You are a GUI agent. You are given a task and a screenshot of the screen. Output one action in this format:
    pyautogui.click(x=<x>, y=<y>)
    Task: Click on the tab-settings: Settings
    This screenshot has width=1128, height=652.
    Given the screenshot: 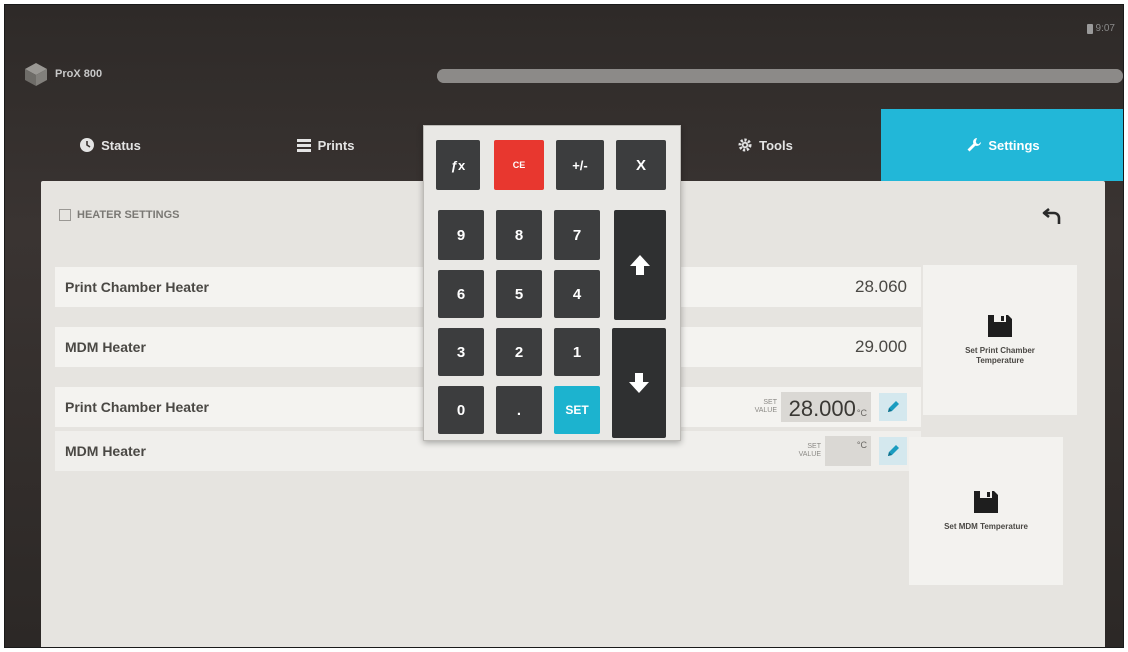 What is the action you would take?
    pyautogui.click(x=1002, y=145)
    